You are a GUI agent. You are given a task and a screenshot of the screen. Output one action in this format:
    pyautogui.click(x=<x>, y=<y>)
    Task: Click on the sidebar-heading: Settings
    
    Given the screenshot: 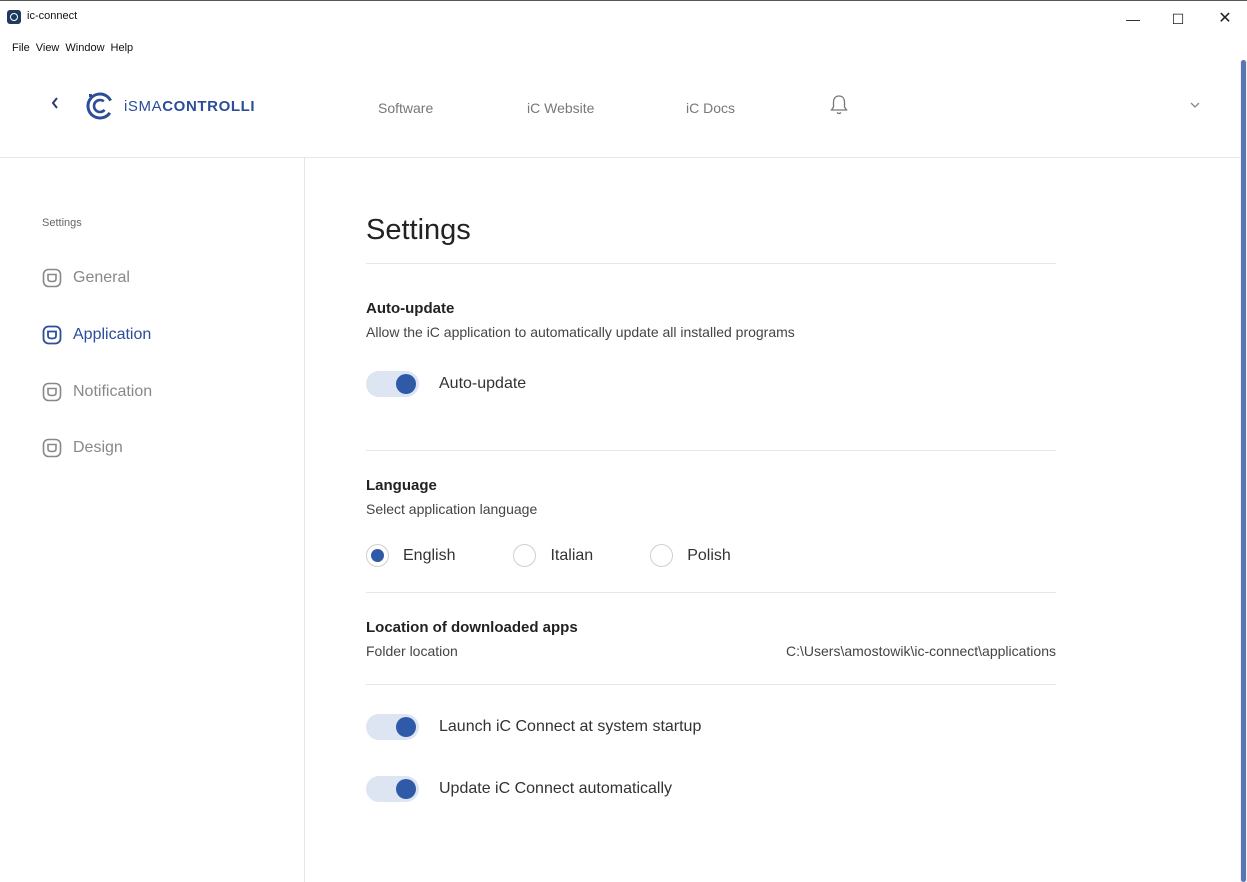 What is the action you would take?
    pyautogui.click(x=62, y=223)
    